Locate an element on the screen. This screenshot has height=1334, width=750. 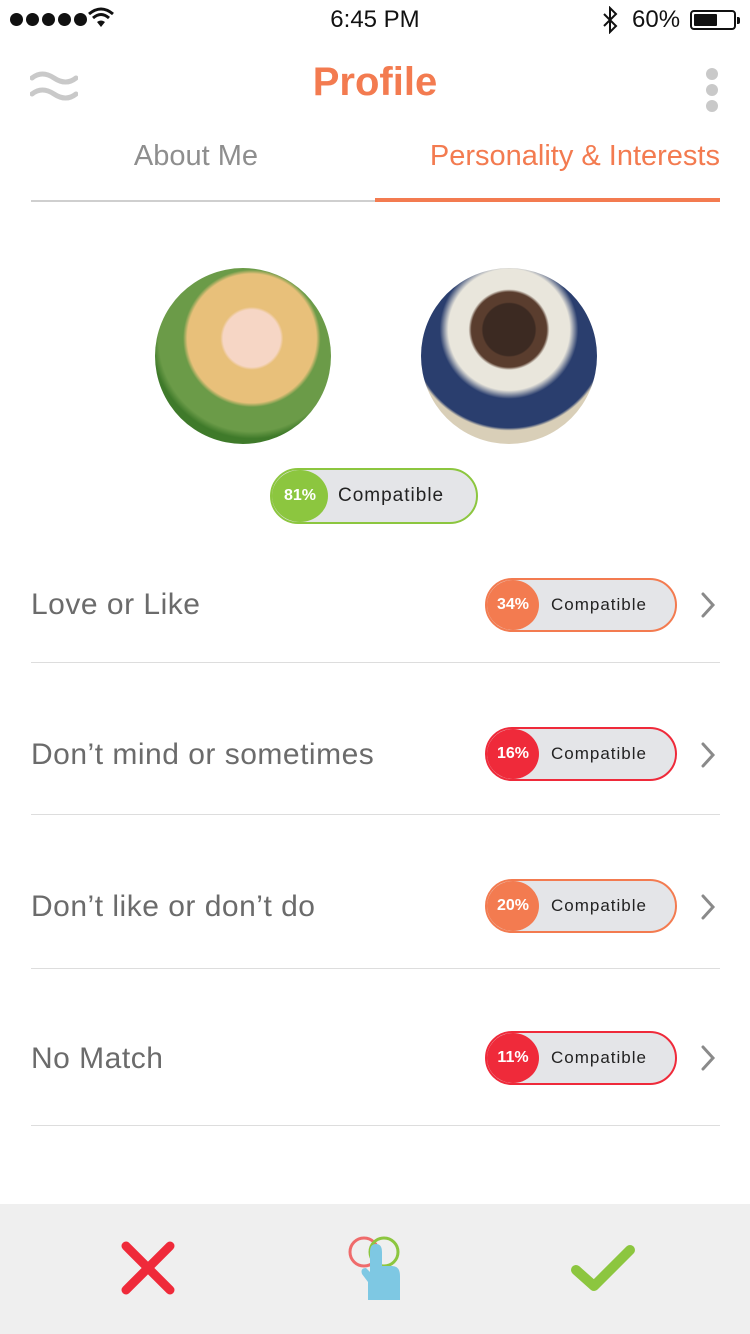
battery-icon is located at coordinates (715, 20).